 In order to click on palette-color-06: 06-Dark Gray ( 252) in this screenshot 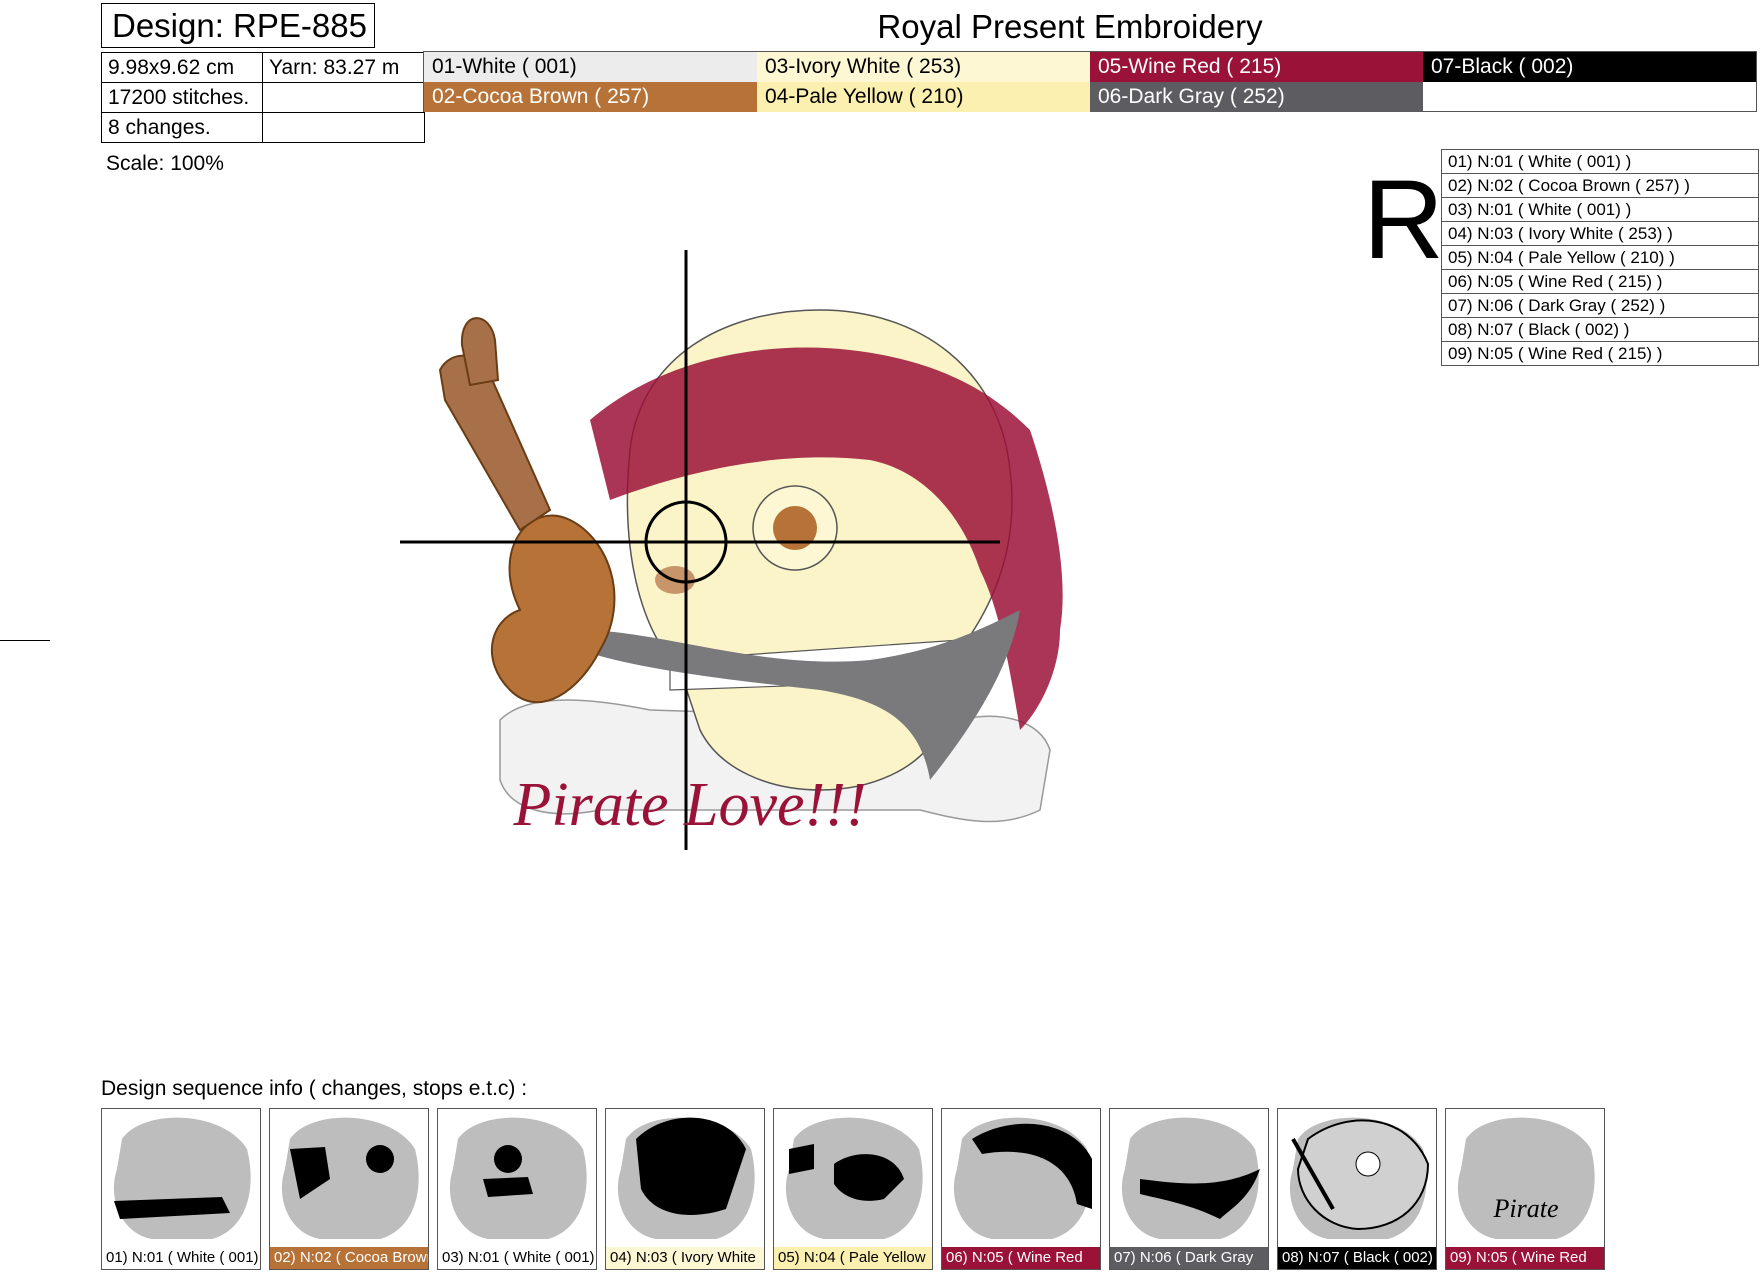, I will do `click(1256, 97)`.